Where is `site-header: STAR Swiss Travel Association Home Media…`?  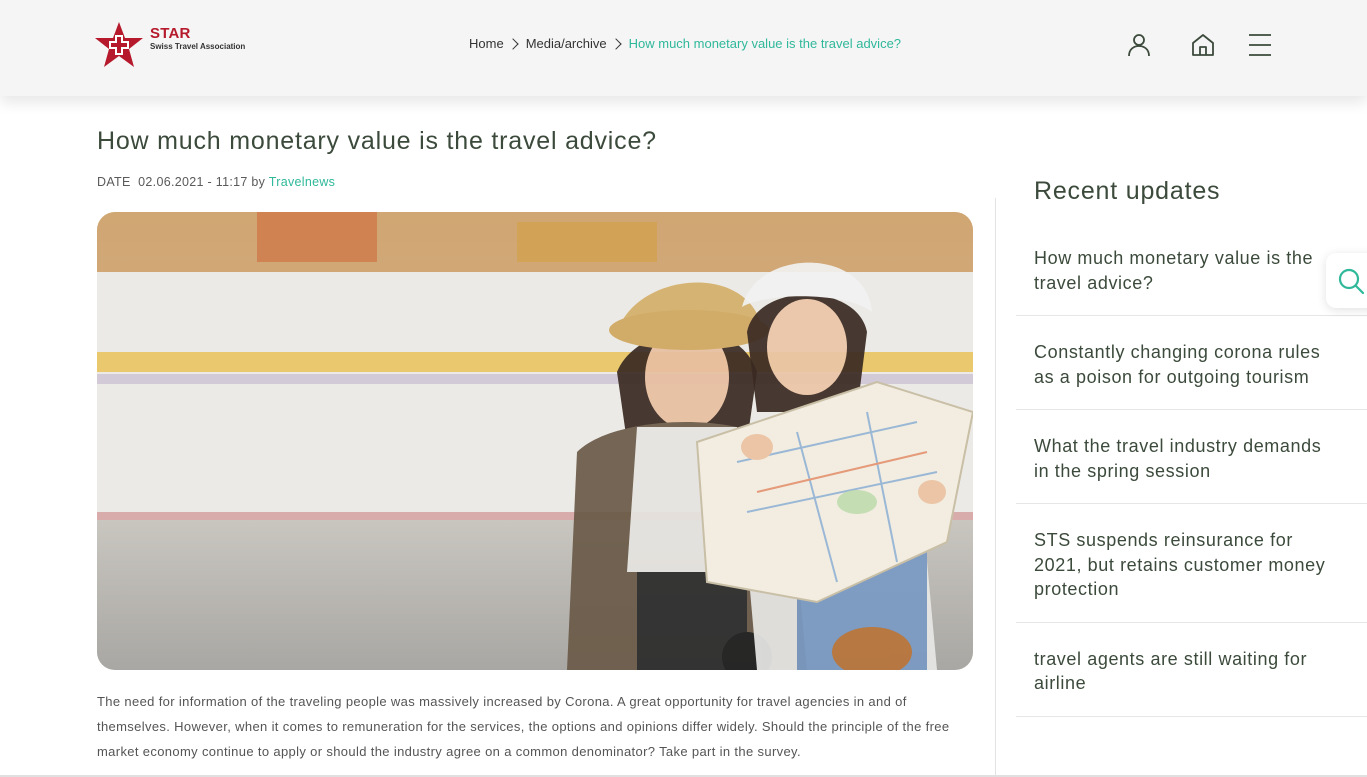
site-header: STAR Swiss Travel Association Home Media… is located at coordinates (683, 48).